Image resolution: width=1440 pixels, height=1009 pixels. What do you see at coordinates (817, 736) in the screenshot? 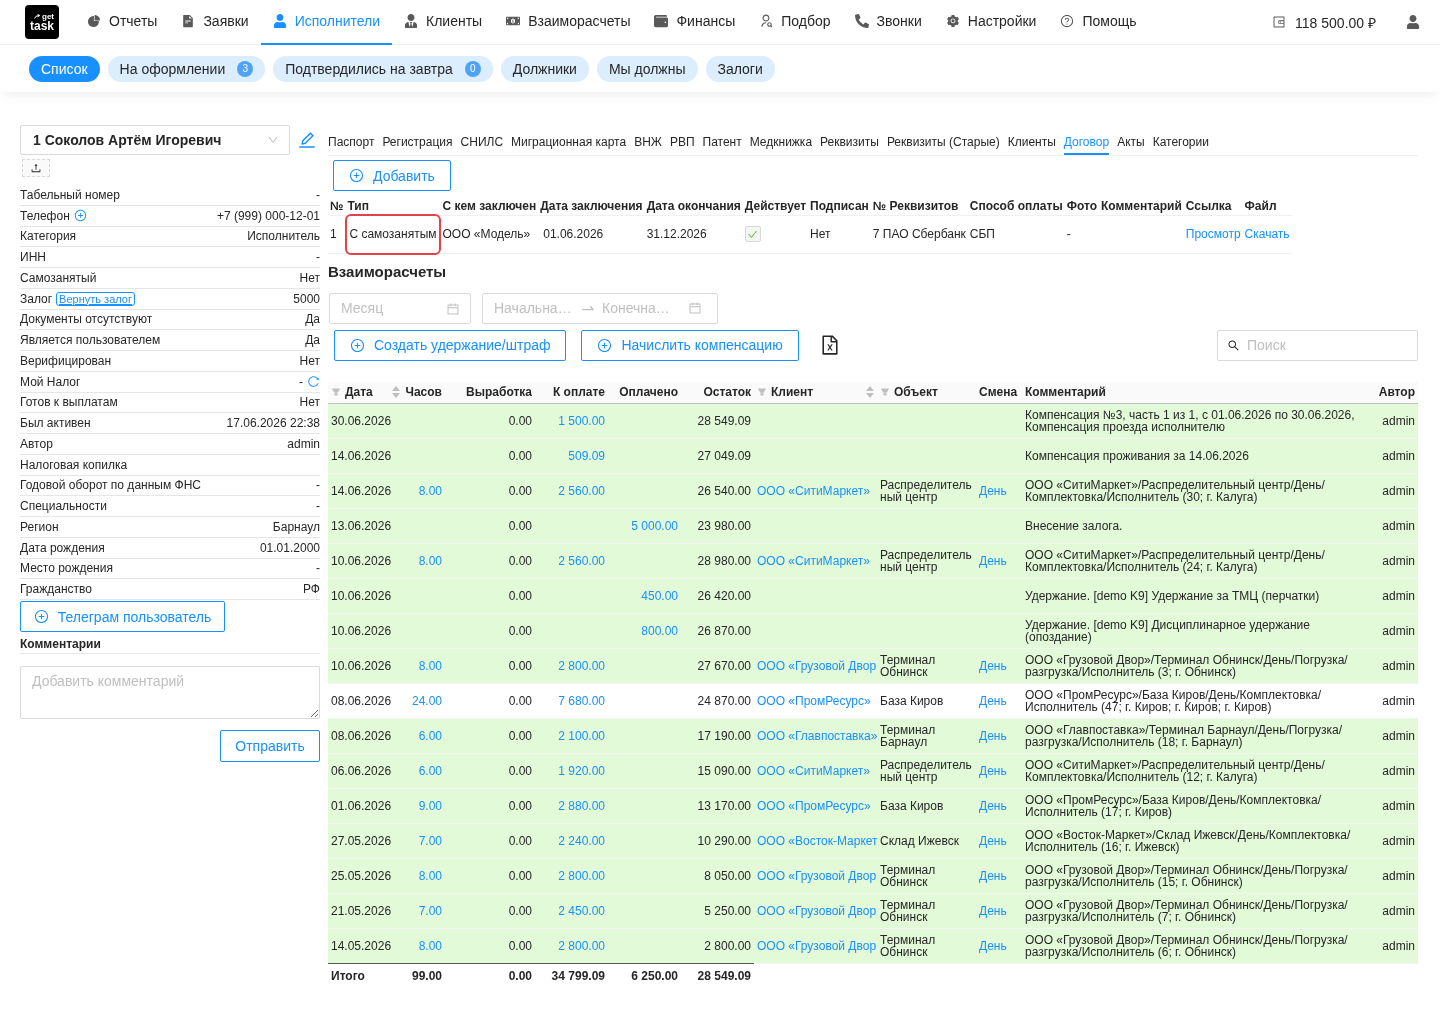
I see `client-link: ООО «Главпоставка»` at bounding box center [817, 736].